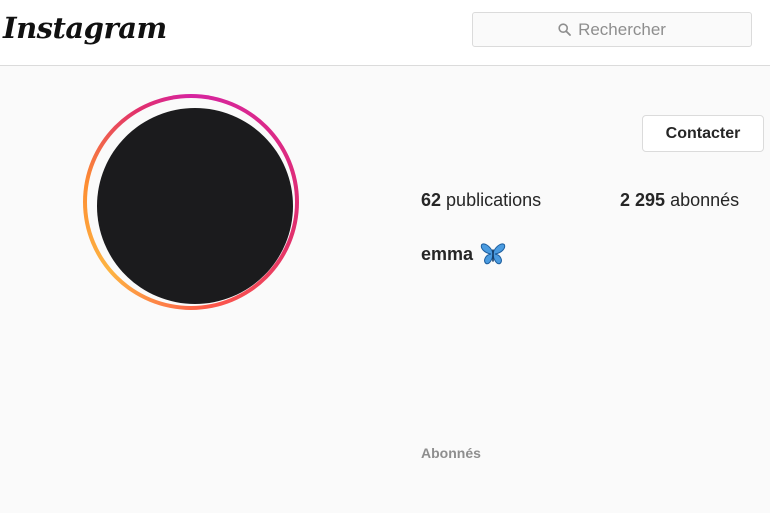  Describe the element at coordinates (705, 200) in the screenshot. I see `followers-label: abonnés` at that location.